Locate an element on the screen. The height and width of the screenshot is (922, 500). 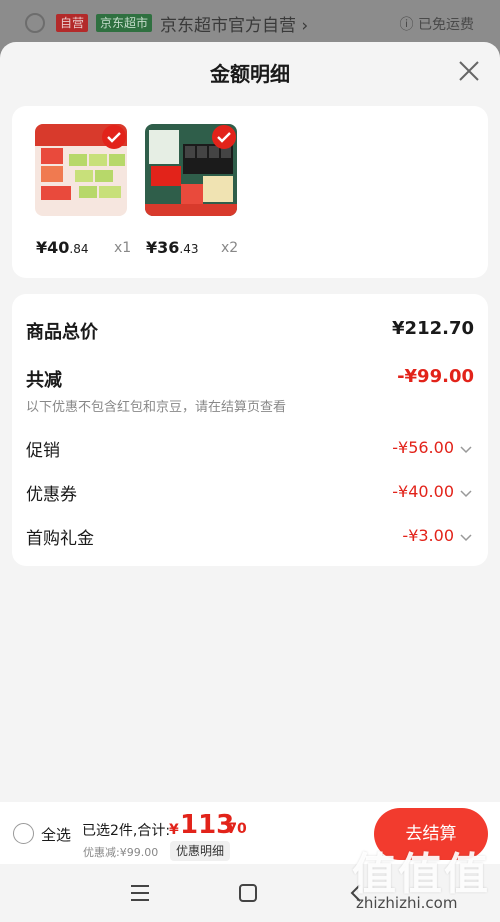
home-icon is located at coordinates (248, 893).